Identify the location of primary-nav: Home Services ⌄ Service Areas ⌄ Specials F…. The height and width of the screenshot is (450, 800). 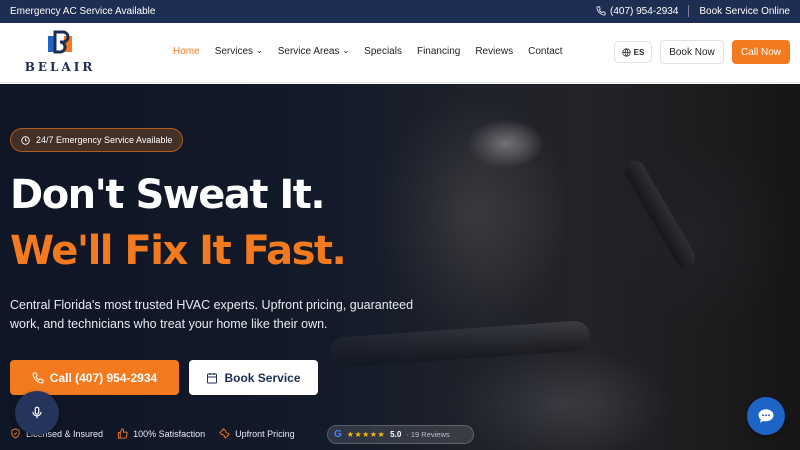
(375, 51).